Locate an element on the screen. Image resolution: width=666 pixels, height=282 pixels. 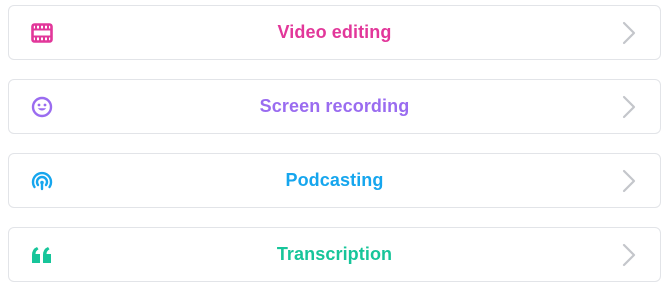
list-item-label: Video editing is located at coordinates (334, 32).